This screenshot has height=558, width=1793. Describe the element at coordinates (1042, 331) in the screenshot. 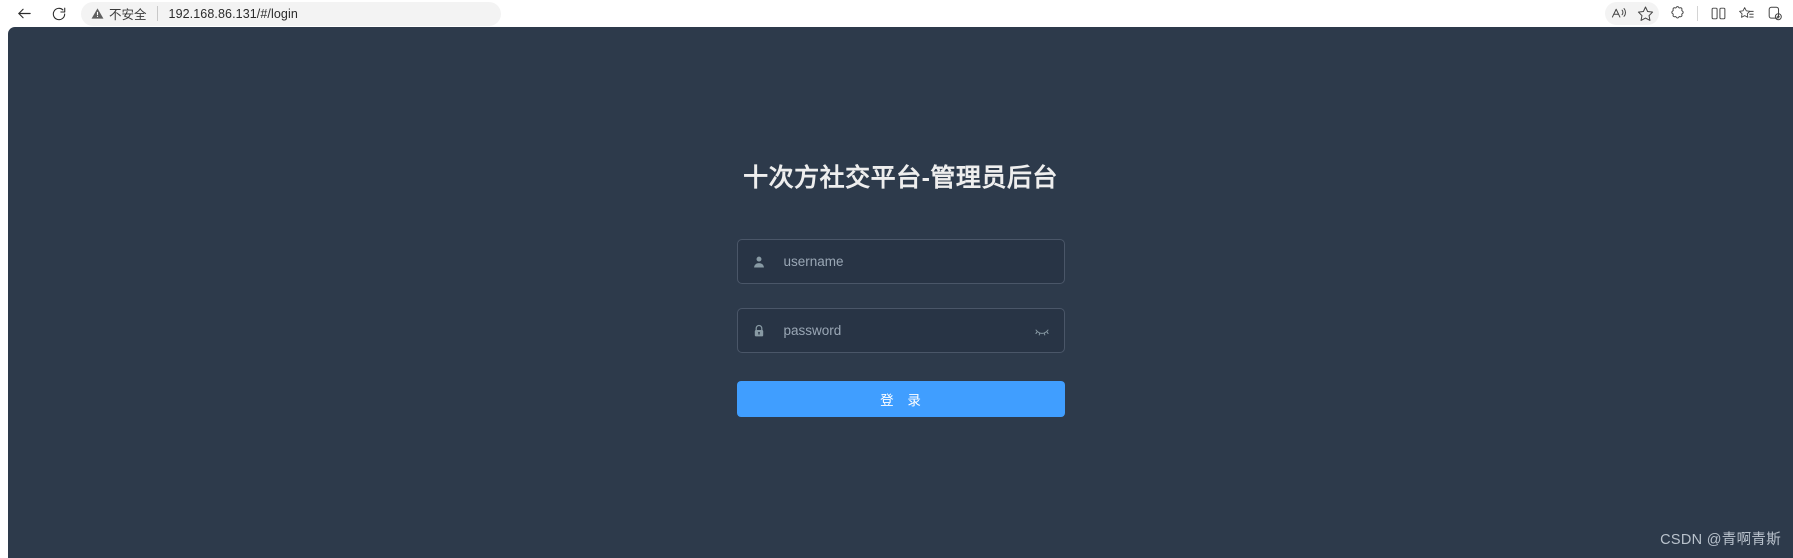

I see `eye-closed-icon` at that location.